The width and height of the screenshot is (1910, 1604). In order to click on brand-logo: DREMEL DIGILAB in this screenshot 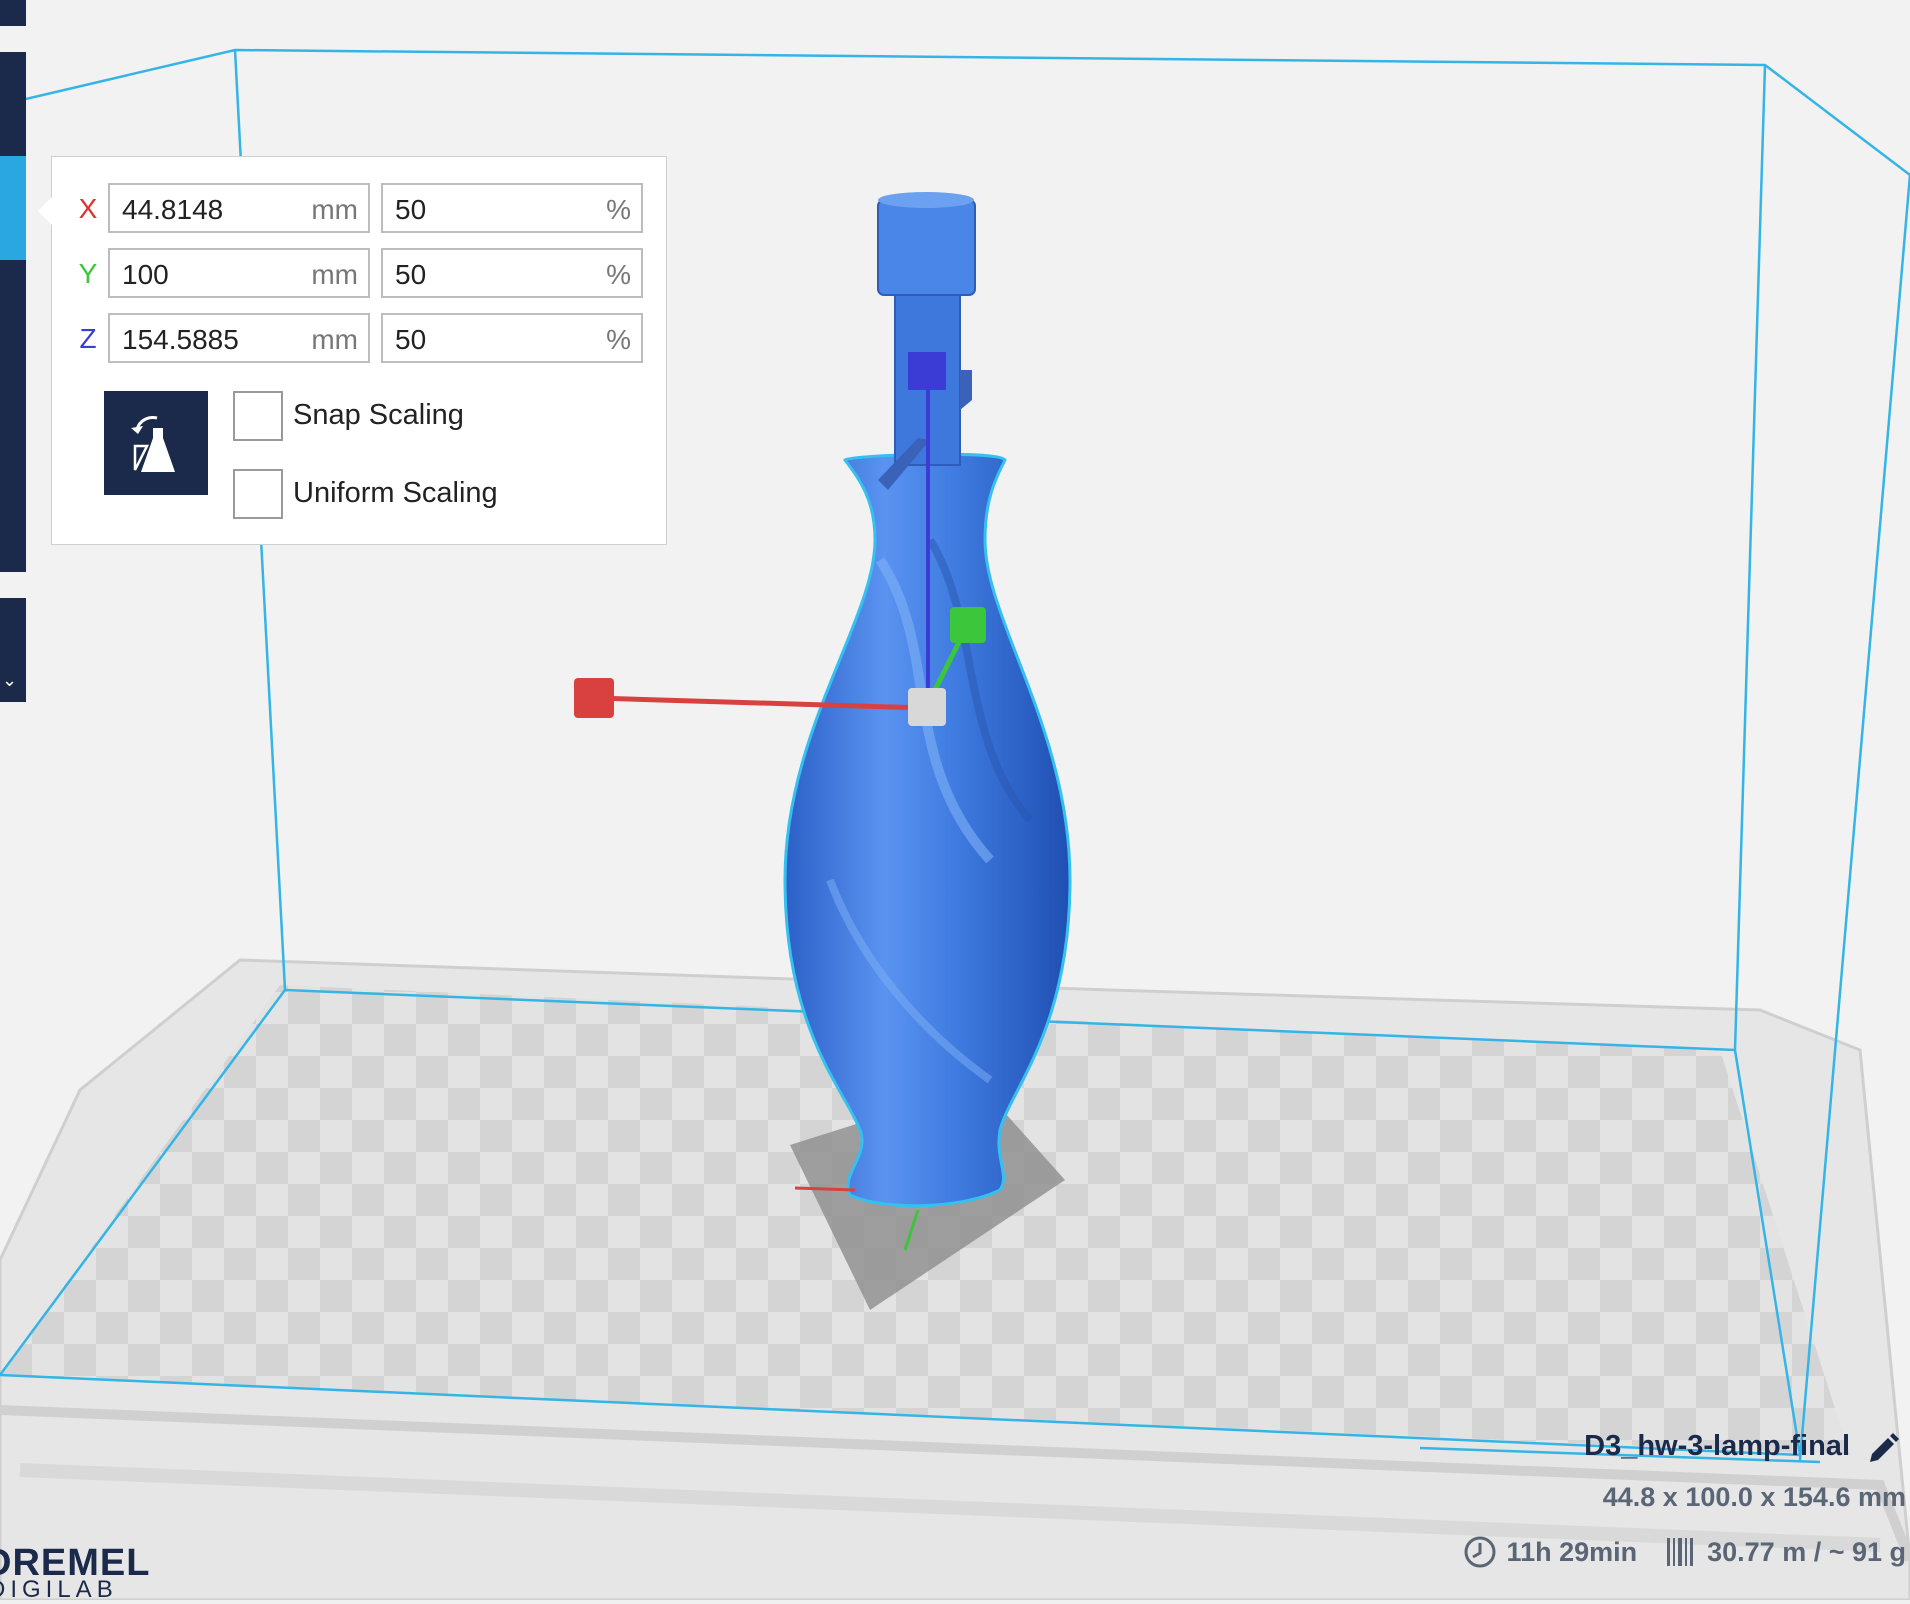, I will do `click(95, 1571)`.